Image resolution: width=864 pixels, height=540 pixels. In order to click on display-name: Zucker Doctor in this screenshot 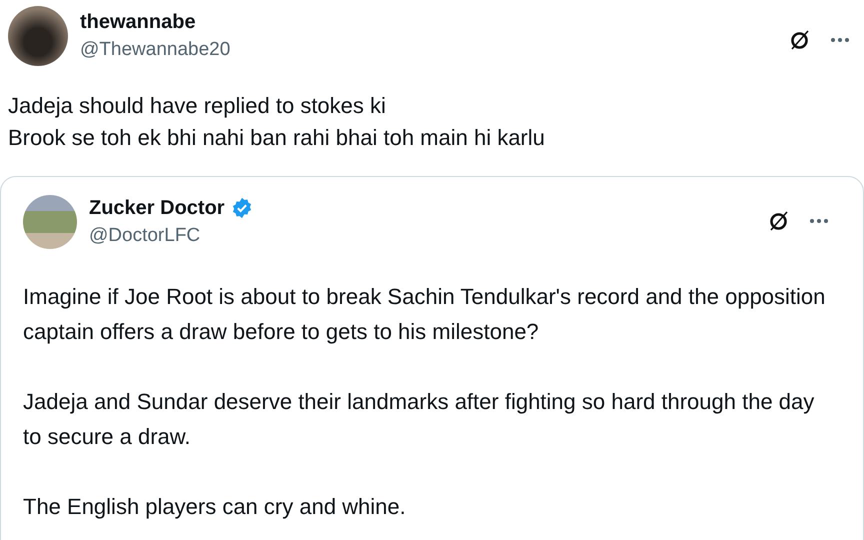, I will do `click(157, 208)`.